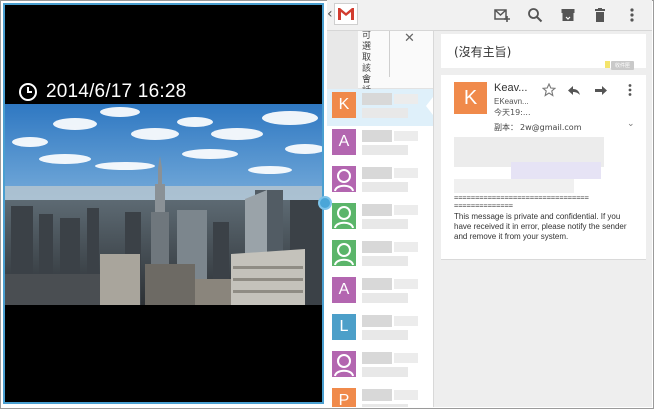 Image resolution: width=654 pixels, height=409 pixels. What do you see at coordinates (535, 15) in the screenshot?
I see `search-icon` at bounding box center [535, 15].